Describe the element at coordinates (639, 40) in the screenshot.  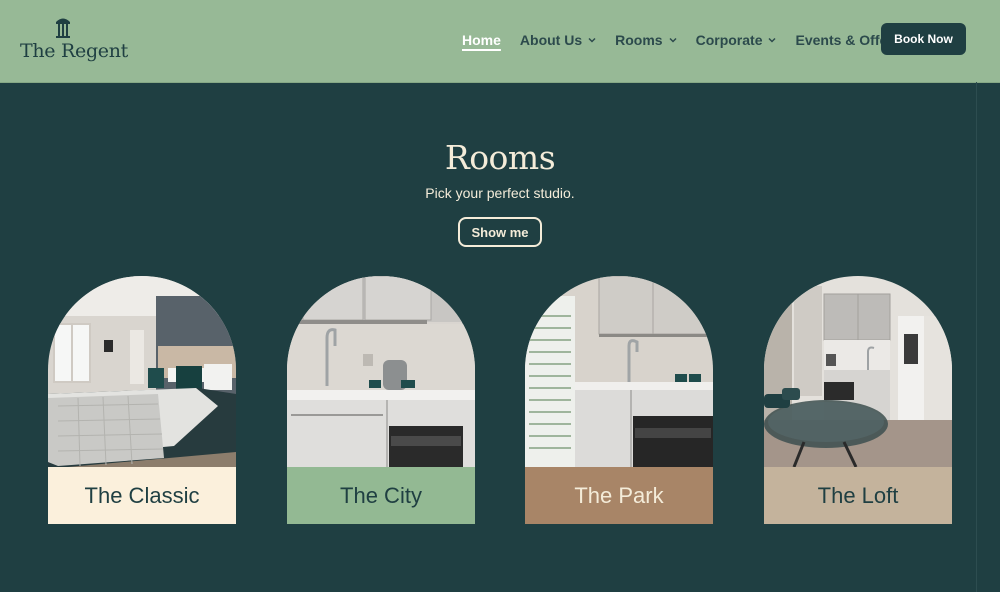
I see `nav-rooms-label: Rooms` at that location.